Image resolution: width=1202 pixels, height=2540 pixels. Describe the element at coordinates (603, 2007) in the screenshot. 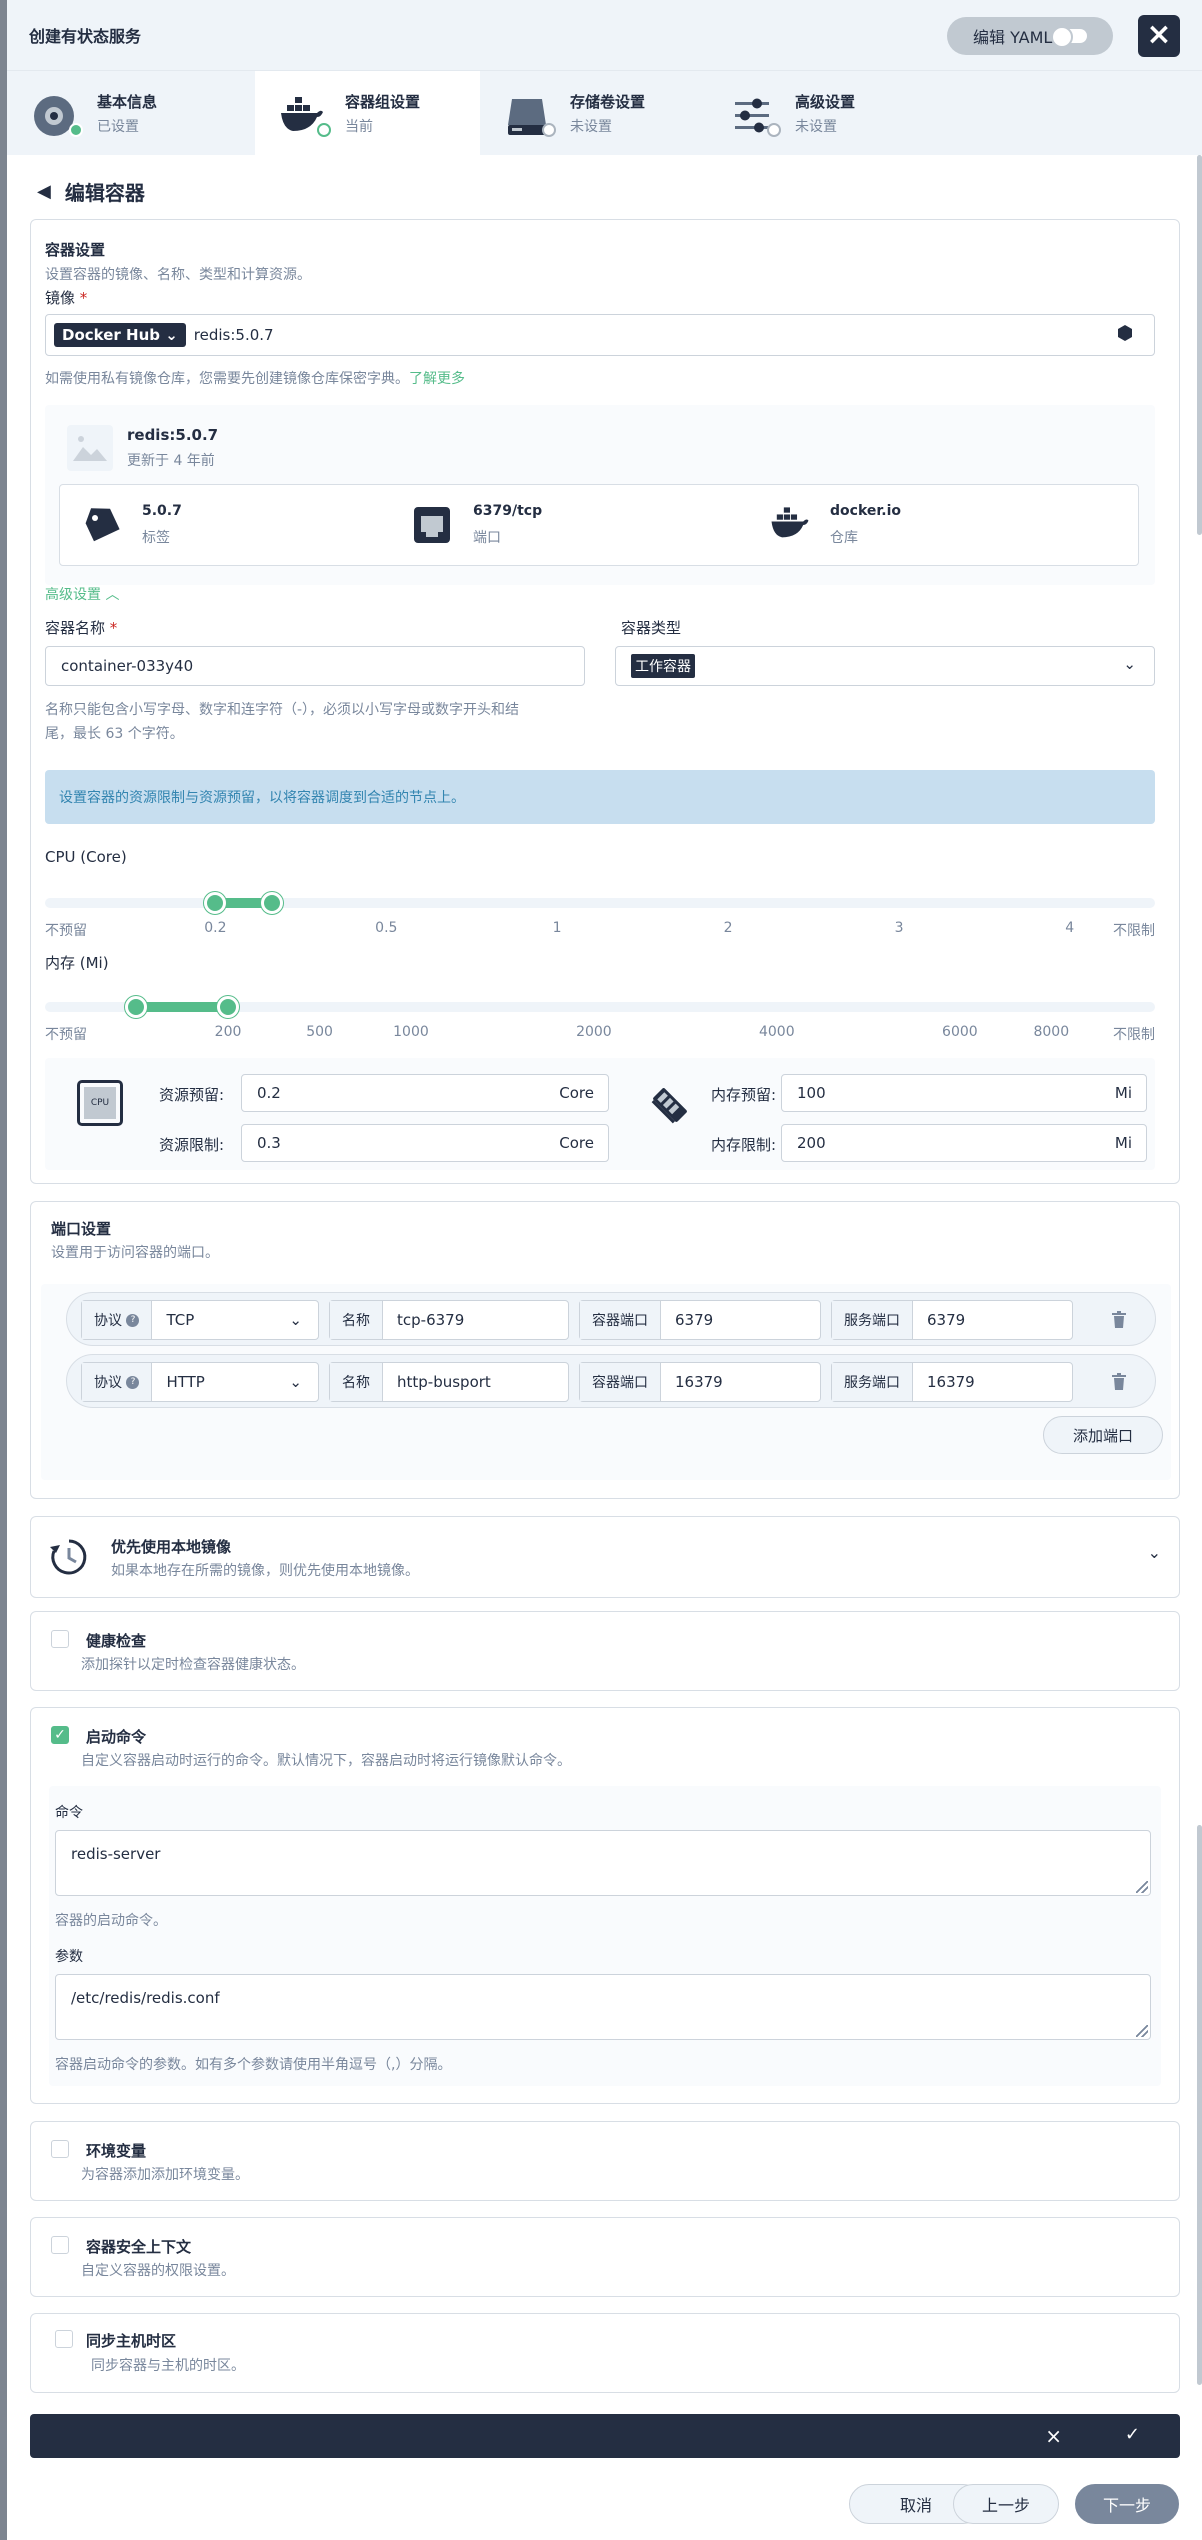

I see `args-textarea: /etc/redis/redis.conf` at that location.